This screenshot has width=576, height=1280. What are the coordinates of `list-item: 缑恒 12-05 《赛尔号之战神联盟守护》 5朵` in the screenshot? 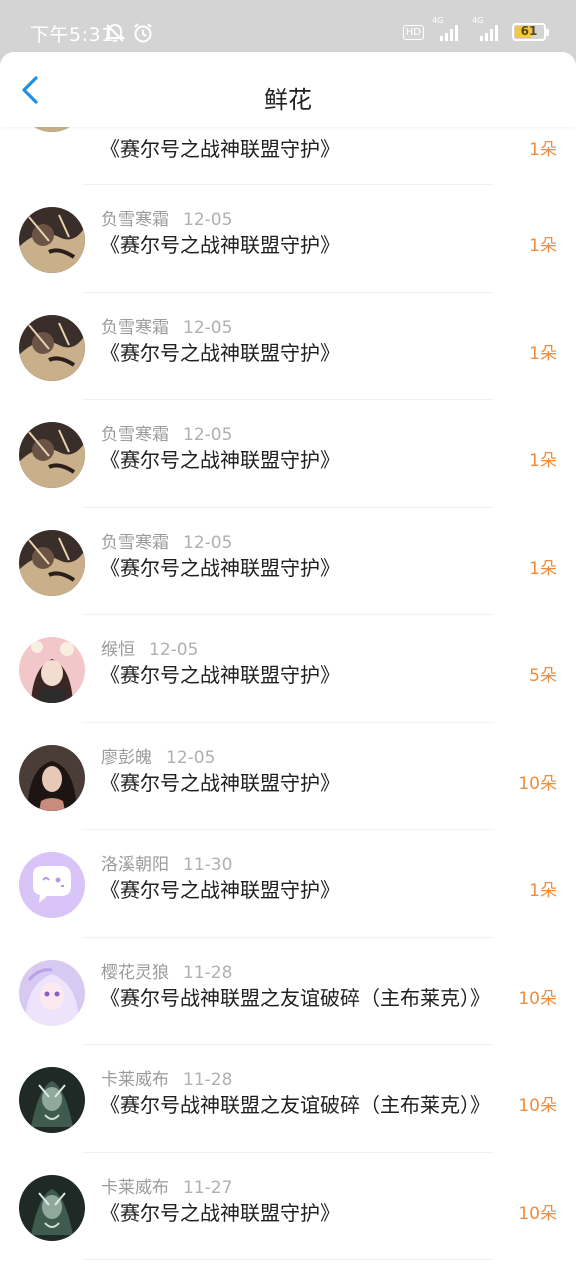 It's located at (288, 669).